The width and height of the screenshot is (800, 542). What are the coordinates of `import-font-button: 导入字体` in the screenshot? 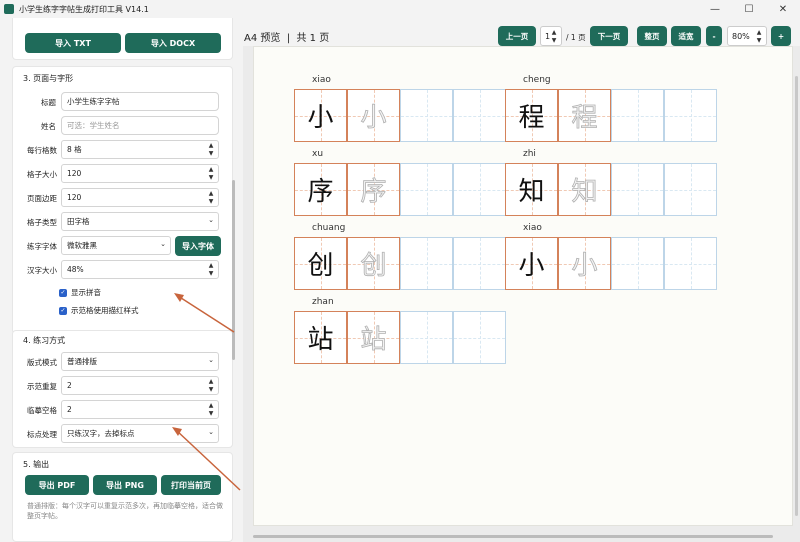 It's located at (198, 246).